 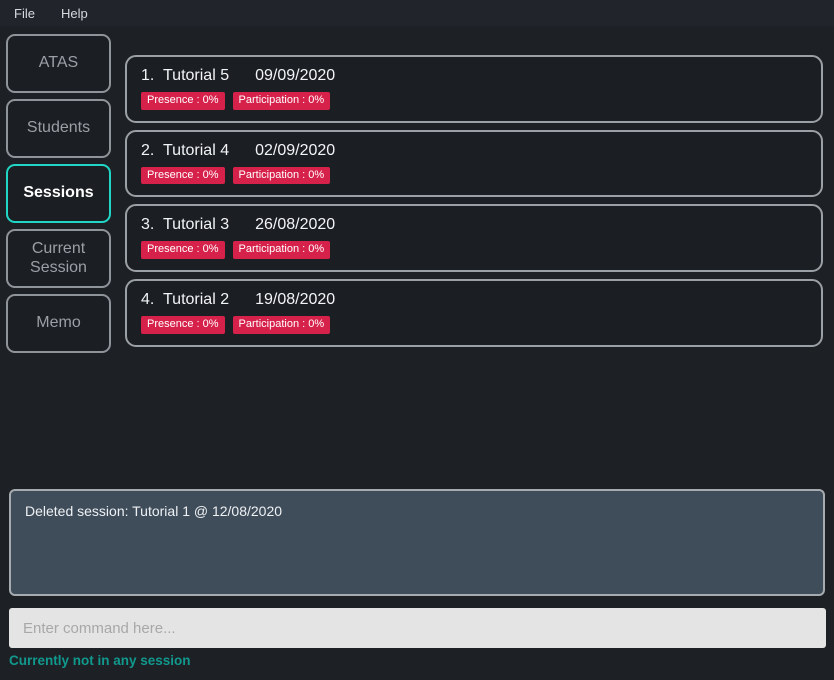 What do you see at coordinates (100, 660) in the screenshot?
I see `status-bar: Currently not in any session` at bounding box center [100, 660].